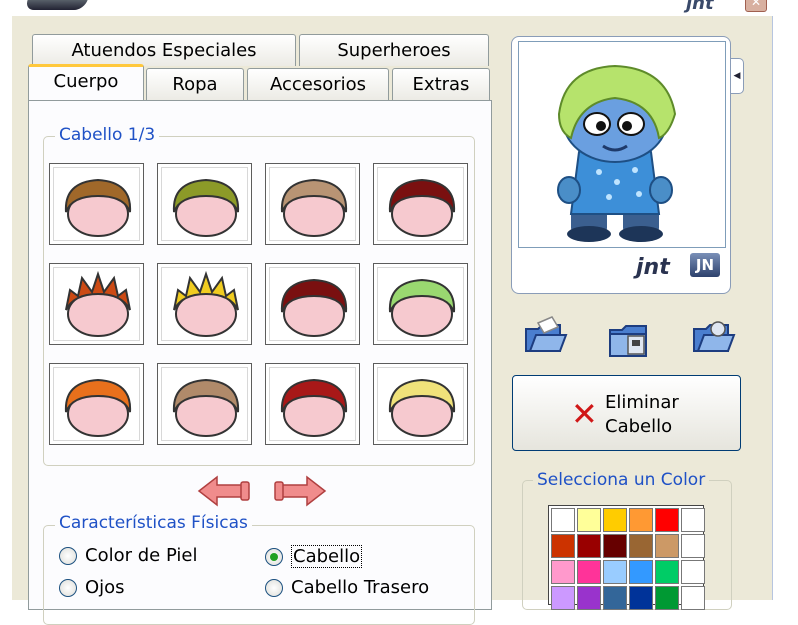 This screenshot has height=625, width=798. Describe the element at coordinates (621, 480) in the screenshot. I see `color-group-label: Selecciona un Color` at that location.